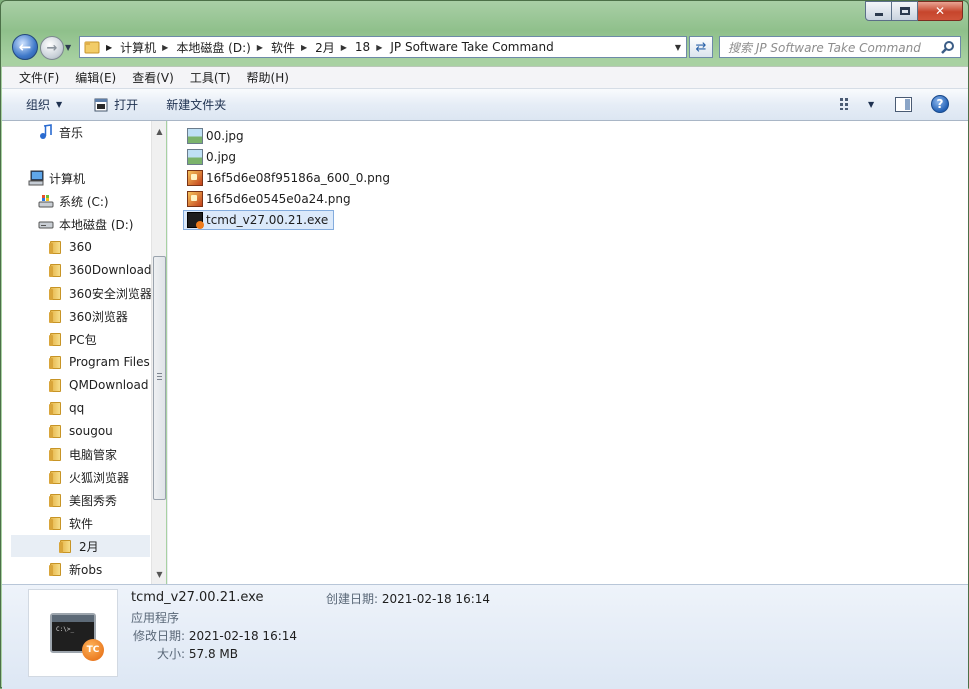 The image size is (969, 689). What do you see at coordinates (155, 618) in the screenshot?
I see `details-file-type: 应用程序` at bounding box center [155, 618].